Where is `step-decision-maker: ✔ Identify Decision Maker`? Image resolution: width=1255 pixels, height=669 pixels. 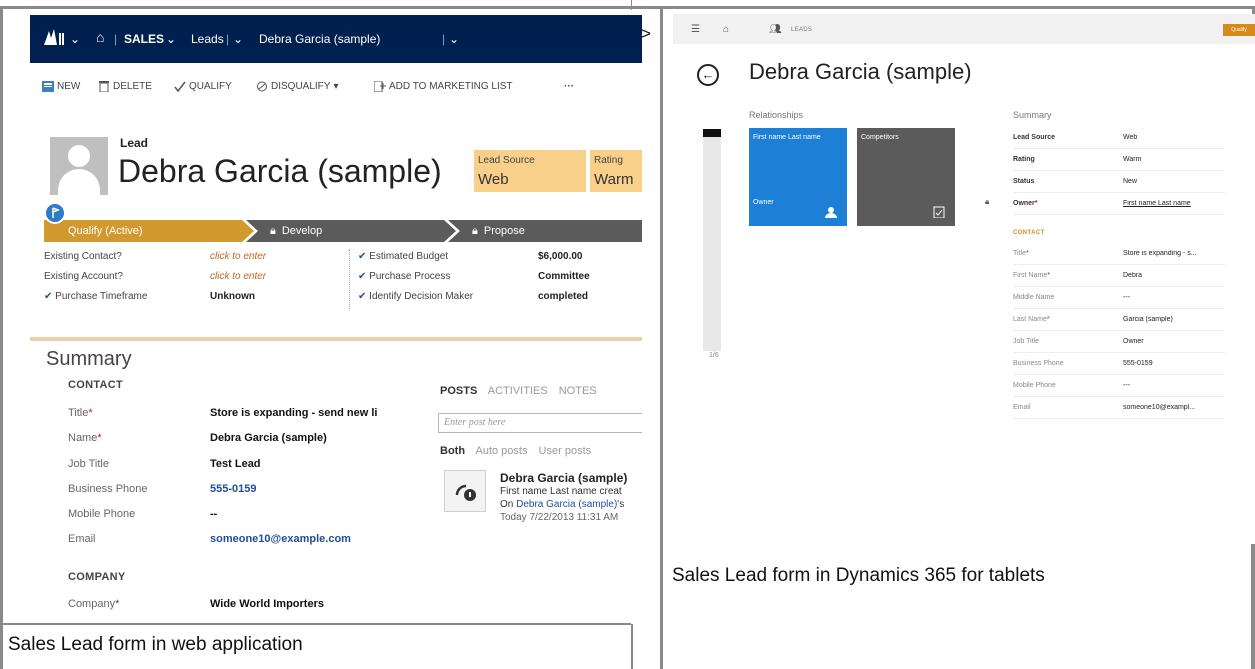
step-decision-maker: ✔ Identify Decision Maker is located at coordinates (415, 300).